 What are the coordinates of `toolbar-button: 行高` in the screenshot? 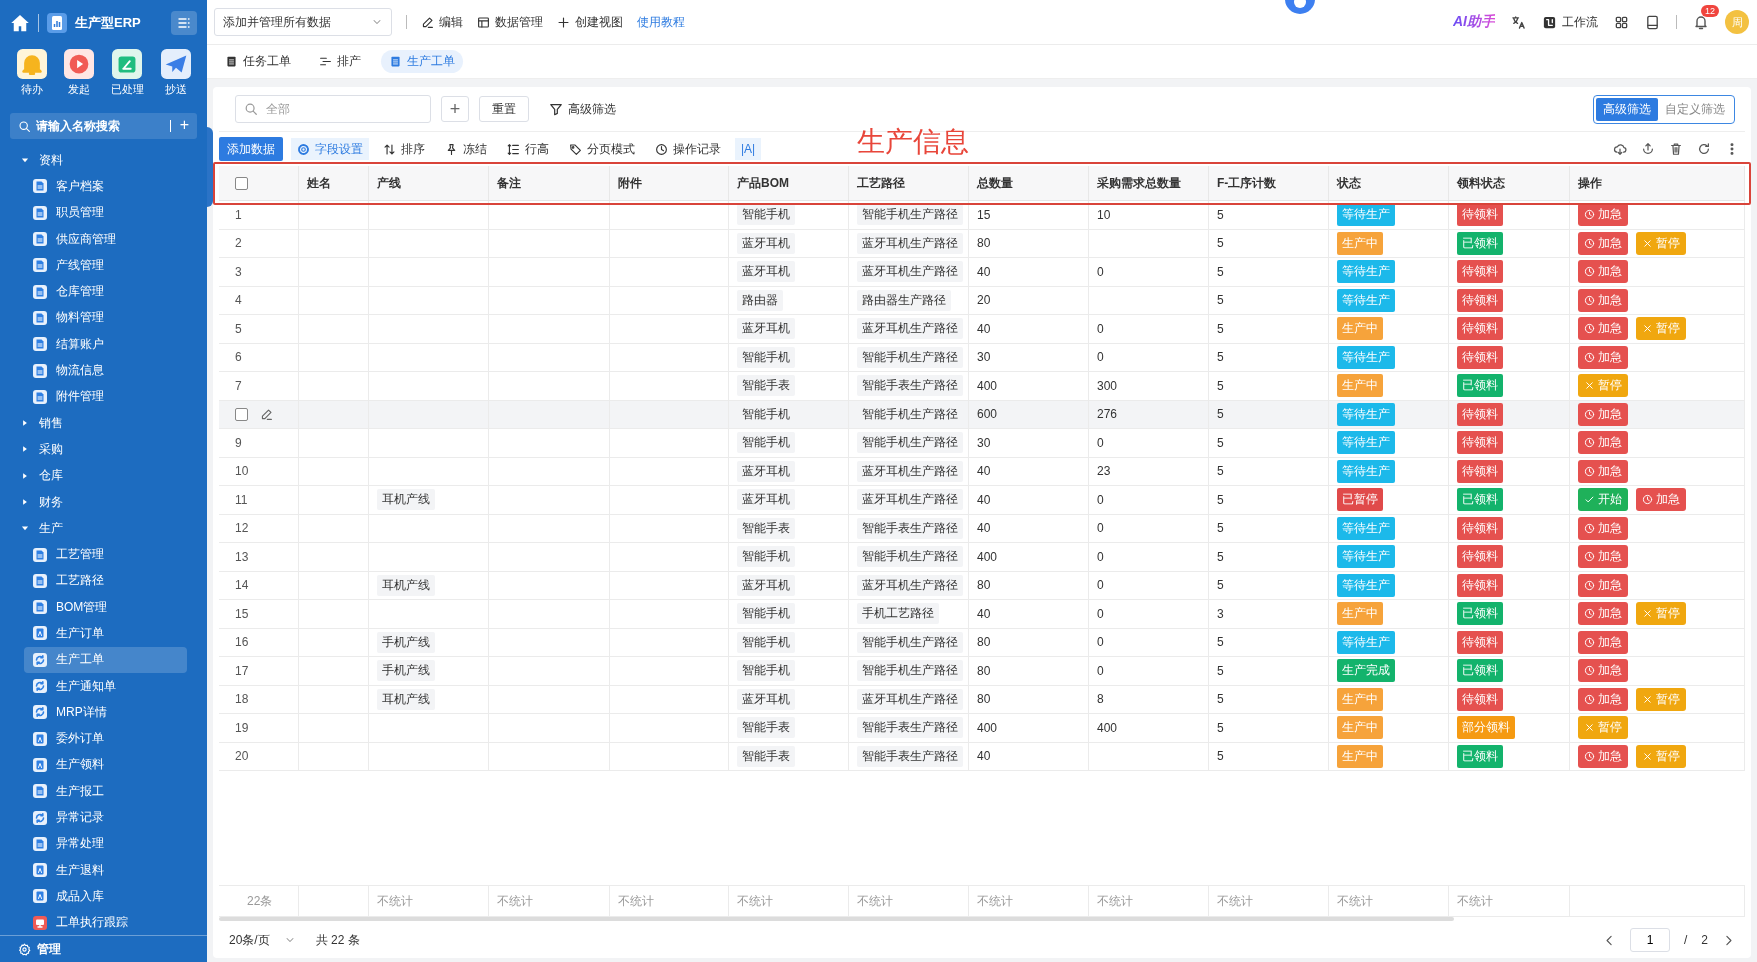 It's located at (528, 149).